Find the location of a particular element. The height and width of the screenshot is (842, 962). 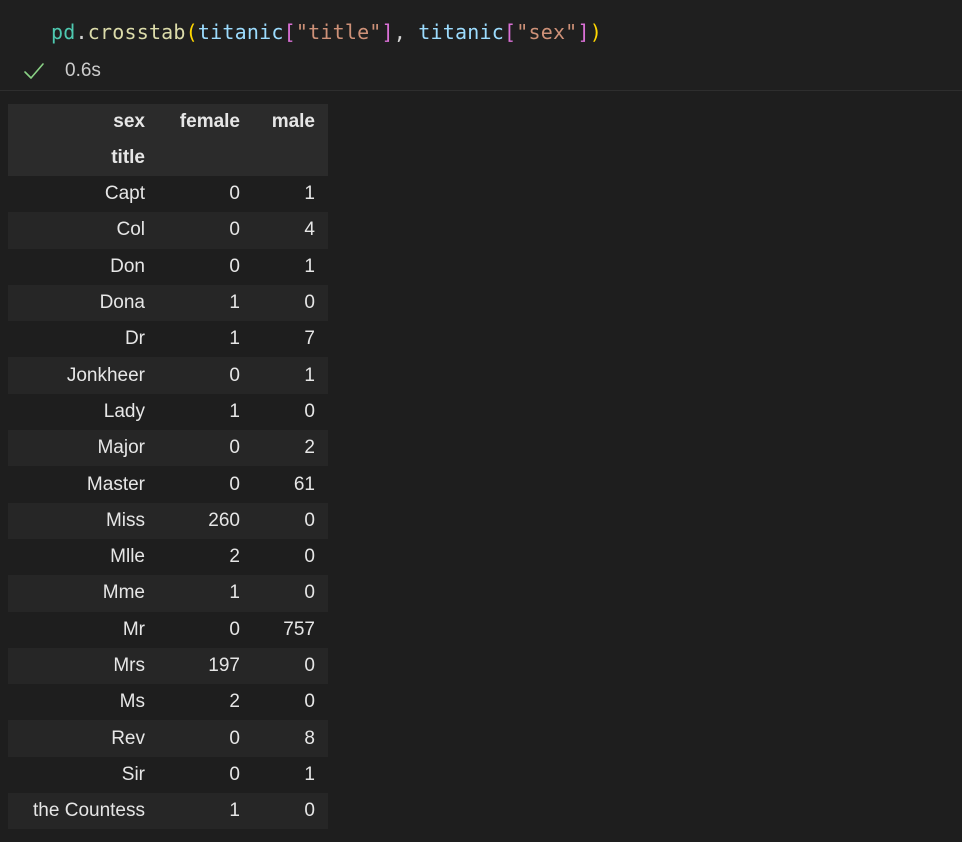

row-label: Rev is located at coordinates (128, 738).